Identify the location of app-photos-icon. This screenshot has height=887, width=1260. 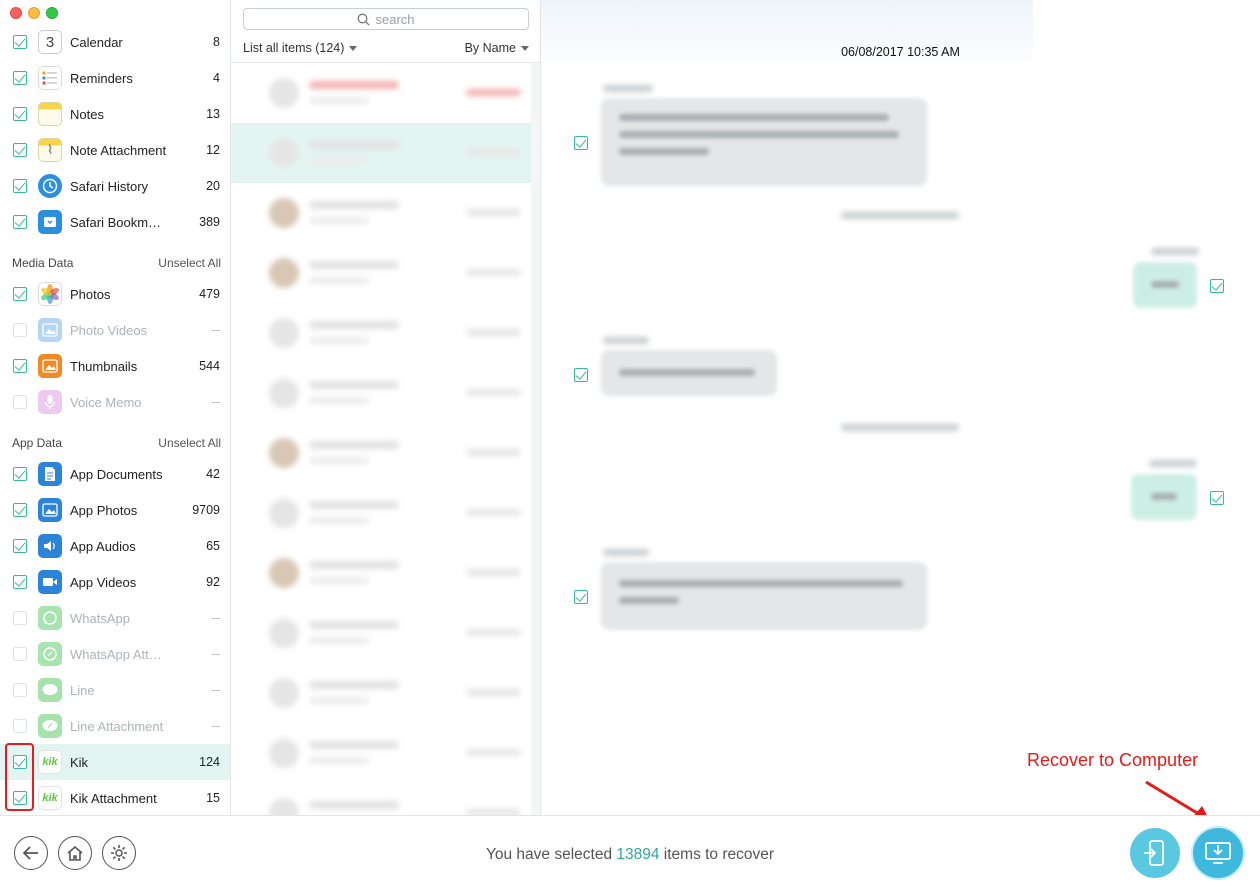
(50, 510).